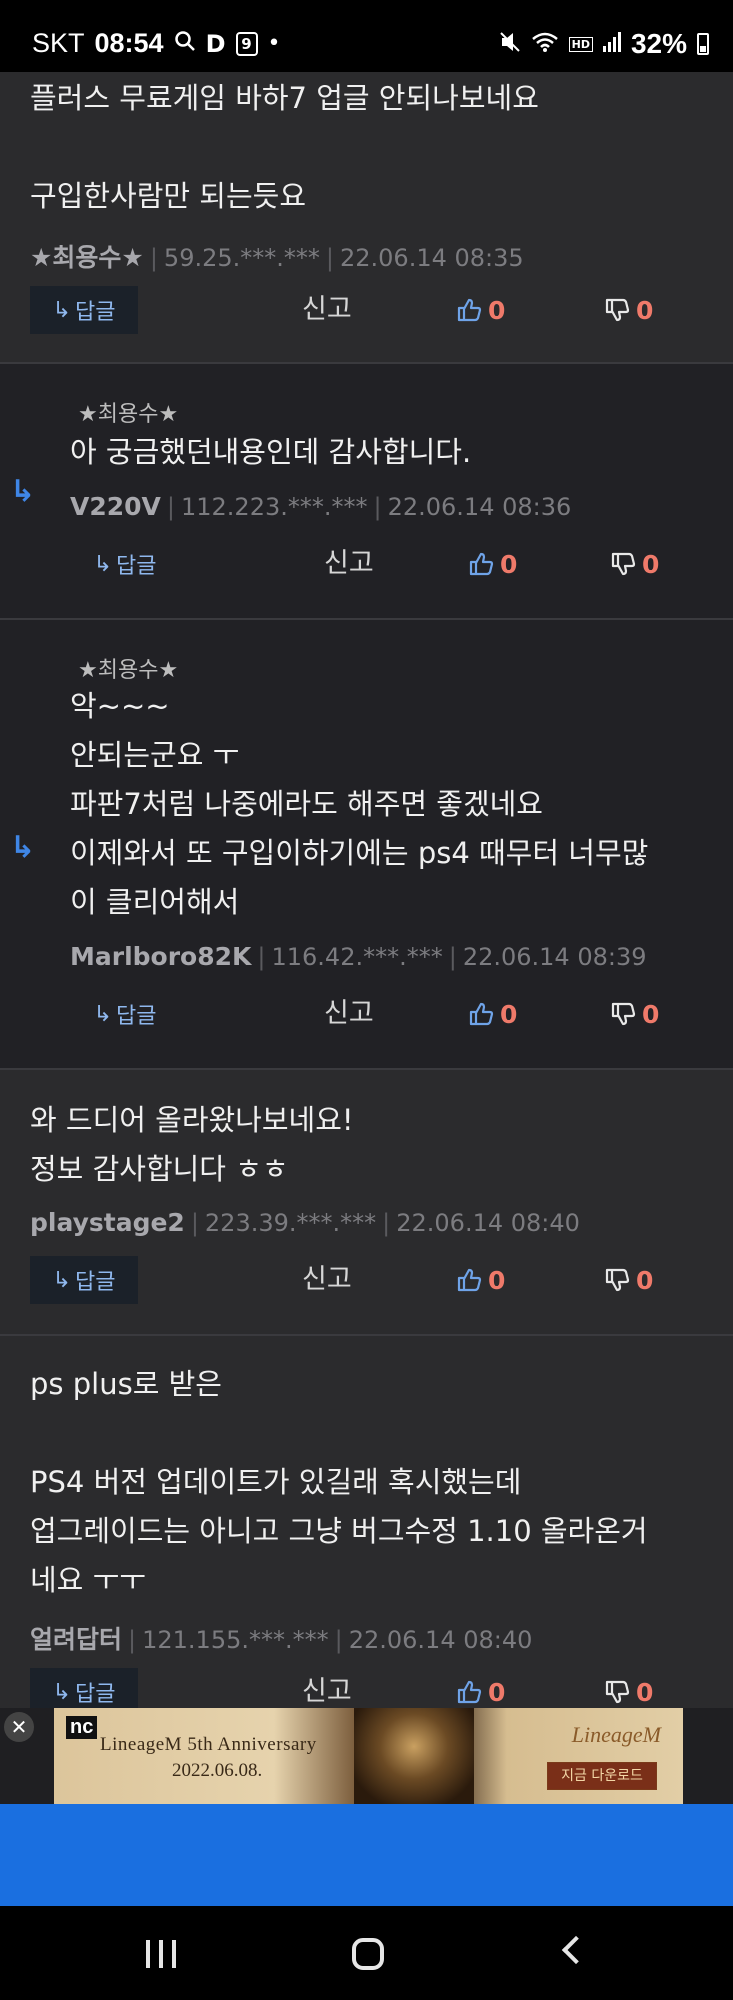 The height and width of the screenshot is (2000, 733). Describe the element at coordinates (271, 452) in the screenshot. I see `comment-text: 아 궁금했던내용인데 감사합니다.` at that location.